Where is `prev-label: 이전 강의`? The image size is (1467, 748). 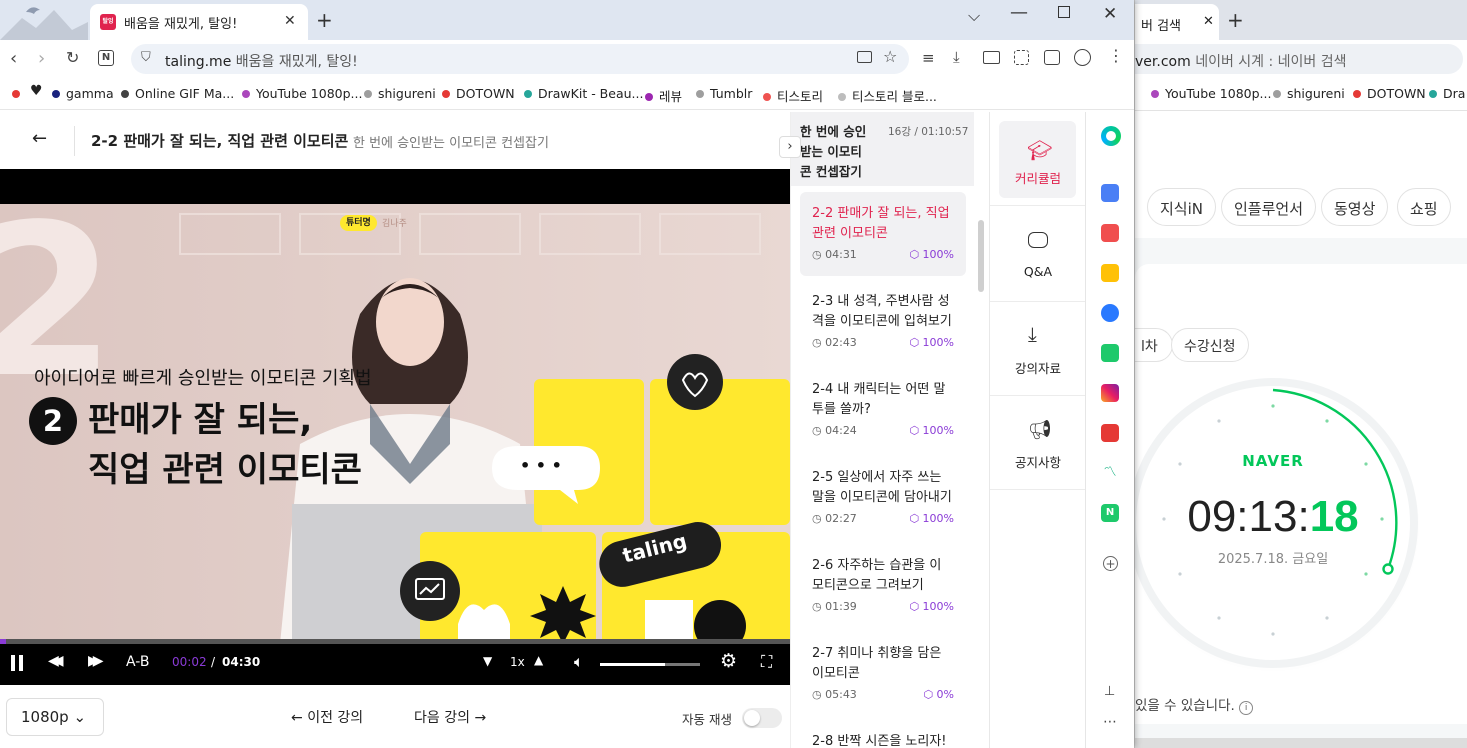 prev-label: 이전 강의 is located at coordinates (335, 718).